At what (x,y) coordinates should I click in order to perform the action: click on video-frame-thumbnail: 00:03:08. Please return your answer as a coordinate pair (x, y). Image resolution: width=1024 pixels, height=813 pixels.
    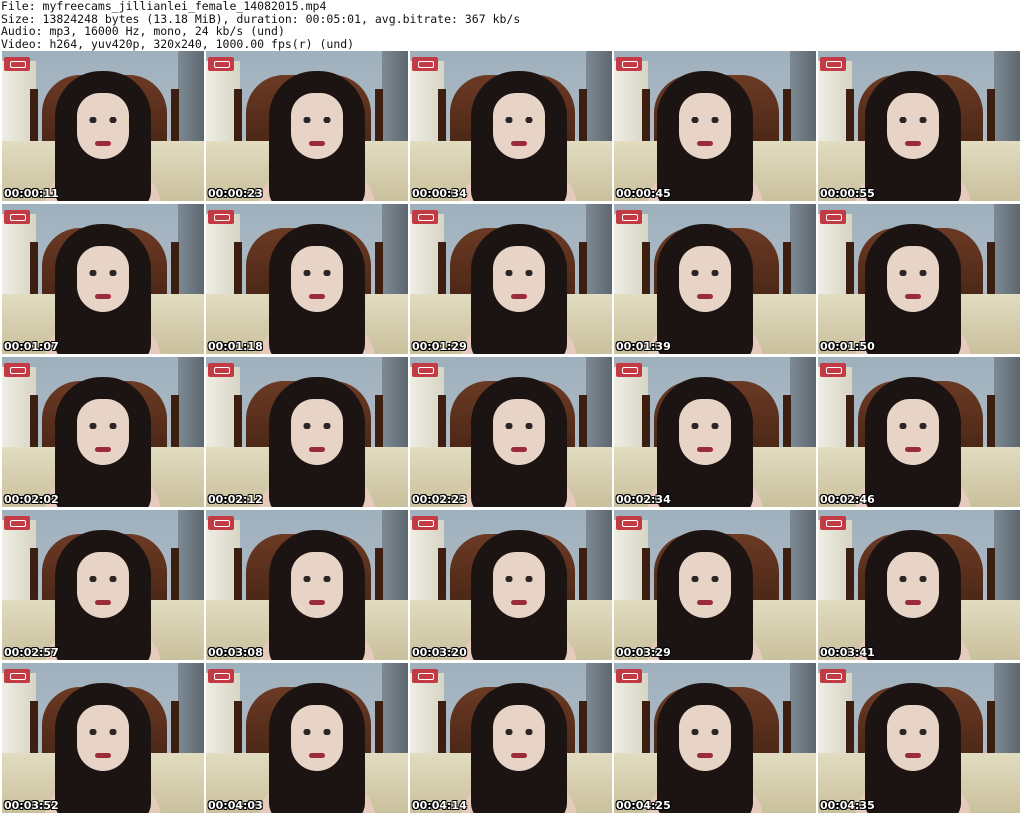
    Looking at the image, I should click on (307, 585).